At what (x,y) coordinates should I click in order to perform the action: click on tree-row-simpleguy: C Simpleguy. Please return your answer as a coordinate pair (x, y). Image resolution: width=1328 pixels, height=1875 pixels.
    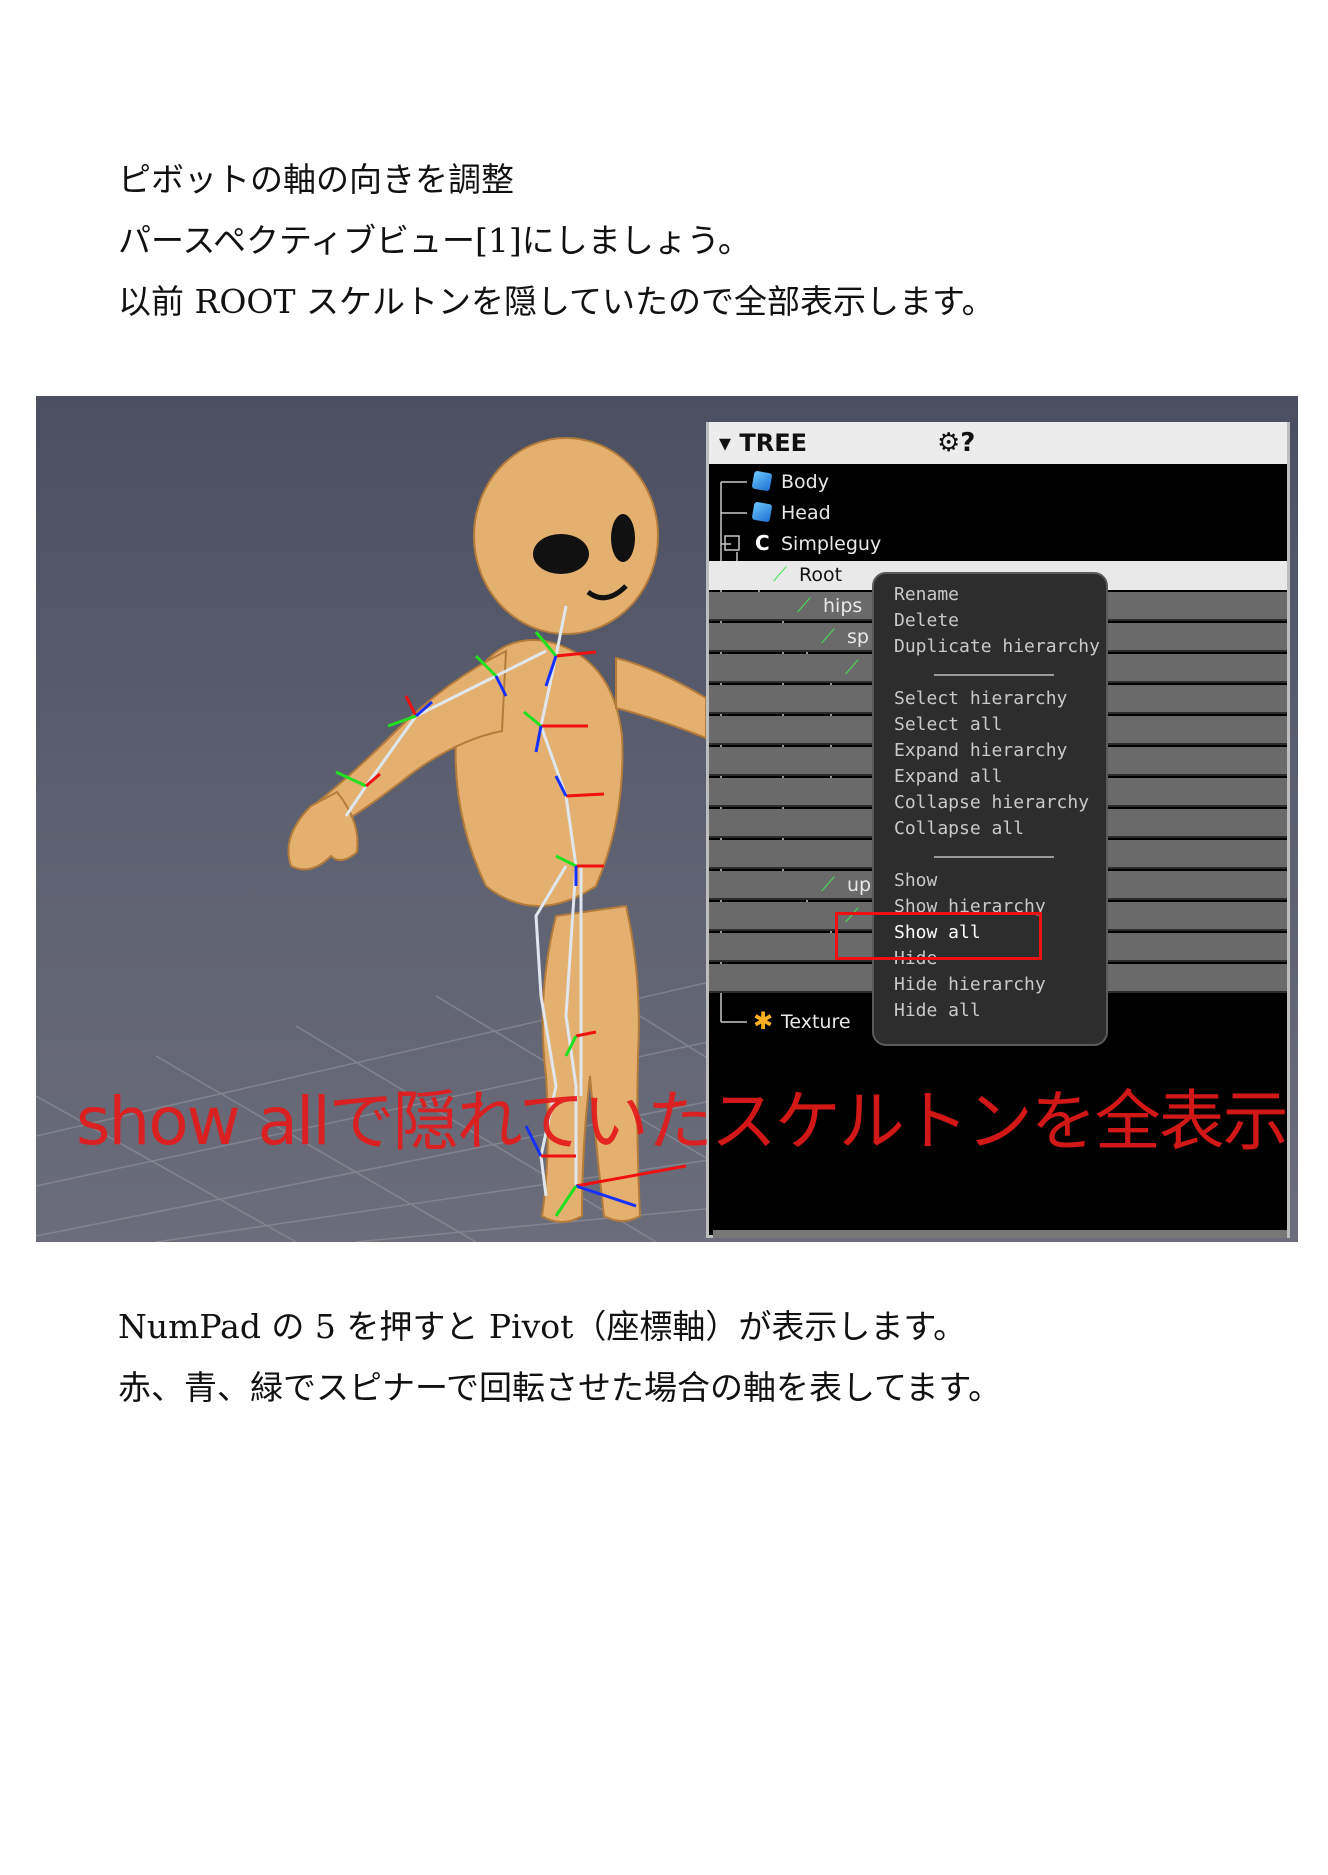
    Looking at the image, I should click on (998, 544).